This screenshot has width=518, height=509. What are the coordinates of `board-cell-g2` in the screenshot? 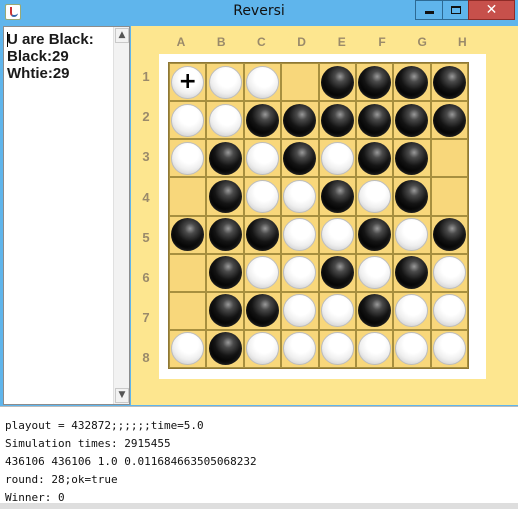 It's located at (412, 120).